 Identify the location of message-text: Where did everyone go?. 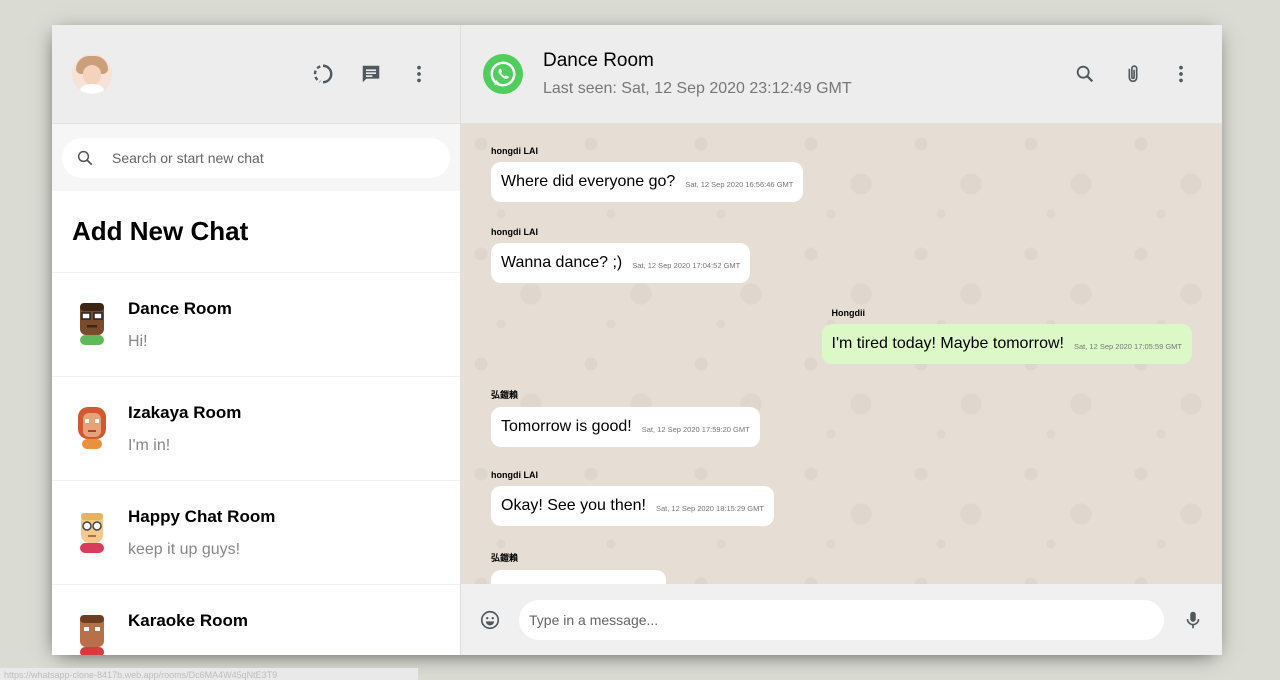
(588, 181).